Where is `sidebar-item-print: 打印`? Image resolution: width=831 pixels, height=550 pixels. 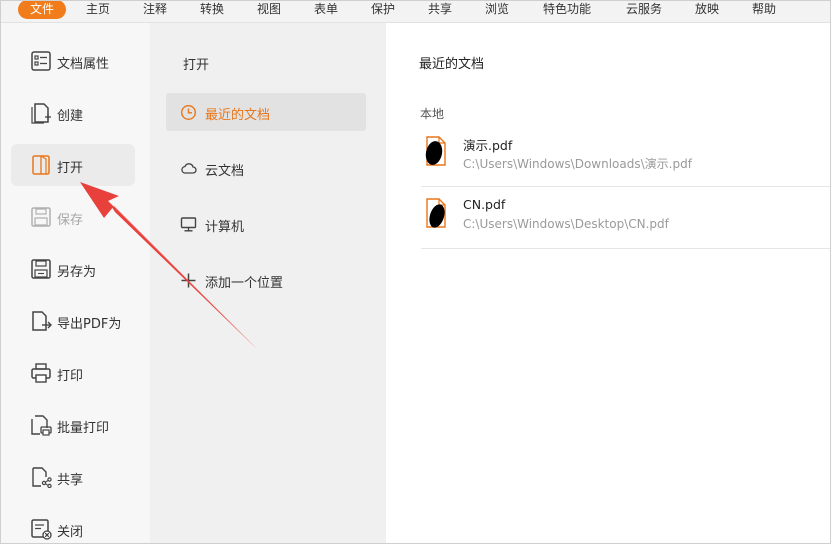 sidebar-item-print: 打印 is located at coordinates (73, 373).